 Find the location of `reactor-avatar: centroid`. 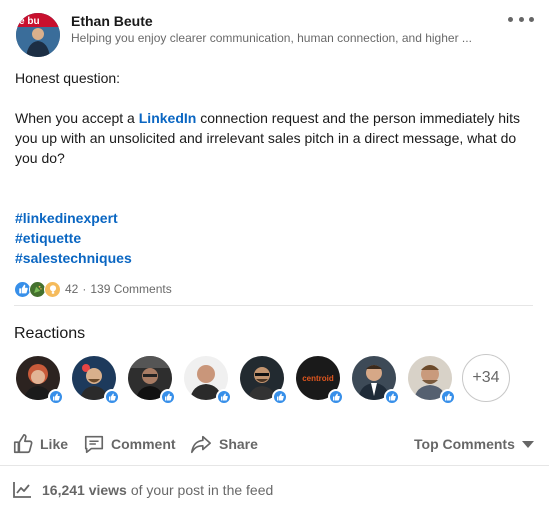

reactor-avatar: centroid is located at coordinates (320, 380).